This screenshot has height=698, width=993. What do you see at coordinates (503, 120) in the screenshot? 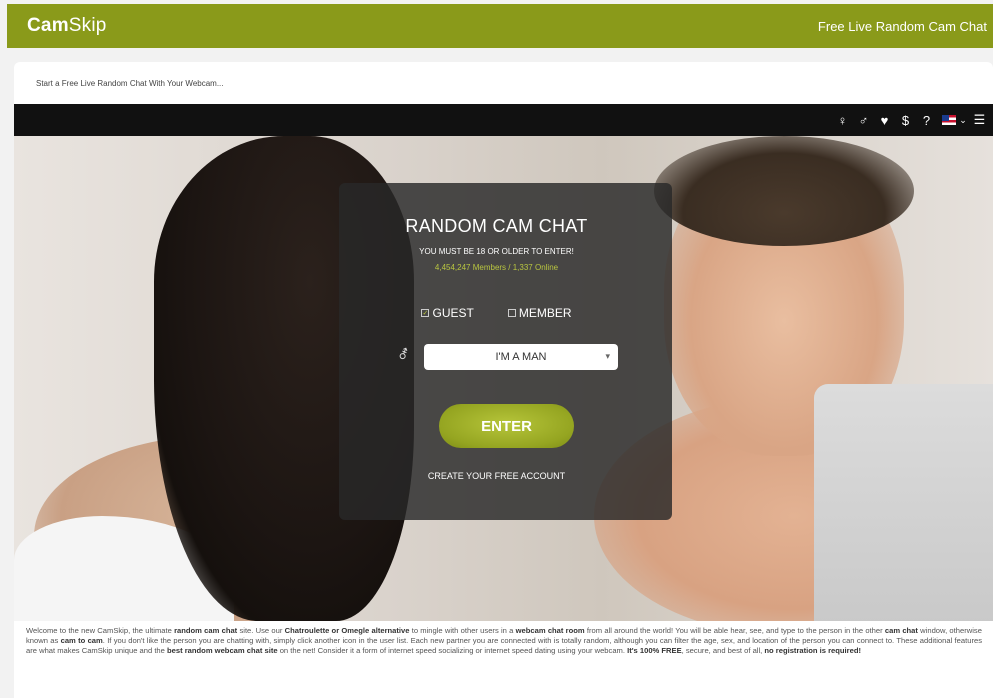
I see `toolbar: ♀ ♂ ♥ $ ? ⌄ ☰` at bounding box center [503, 120].